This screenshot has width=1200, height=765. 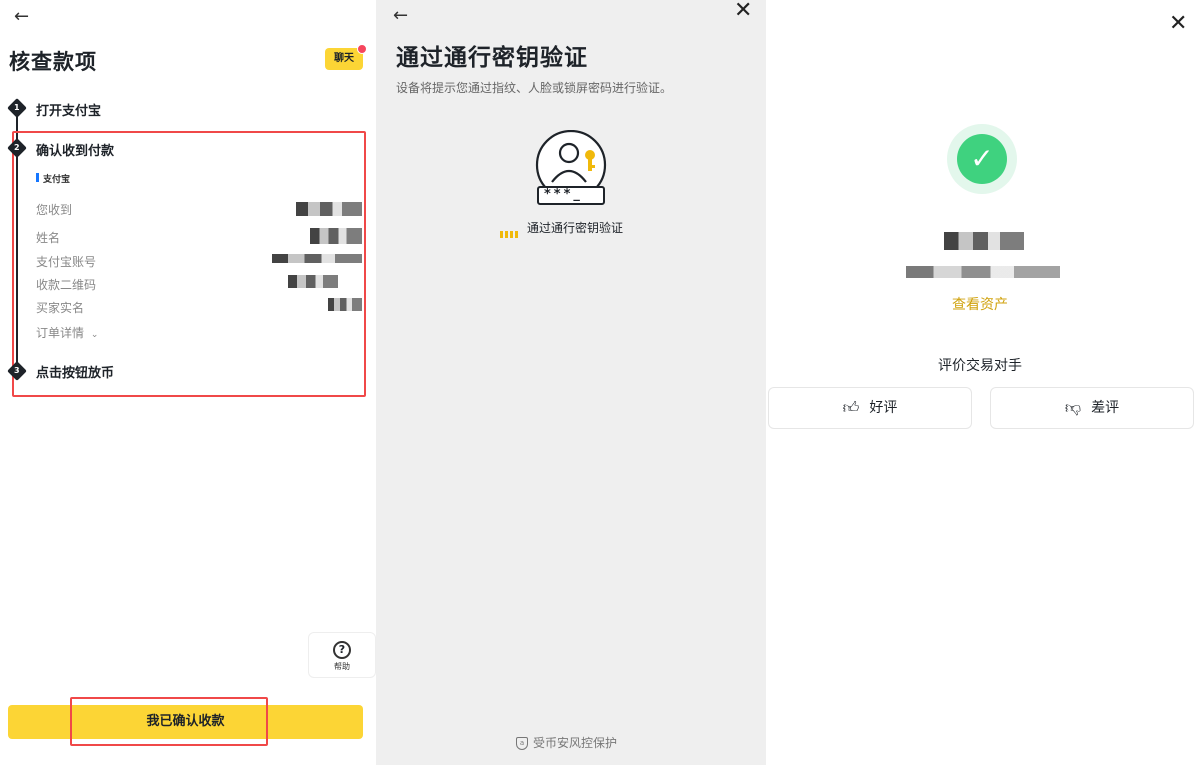 What do you see at coordinates (983, 272) in the screenshot?
I see `redacted-detail` at bounding box center [983, 272].